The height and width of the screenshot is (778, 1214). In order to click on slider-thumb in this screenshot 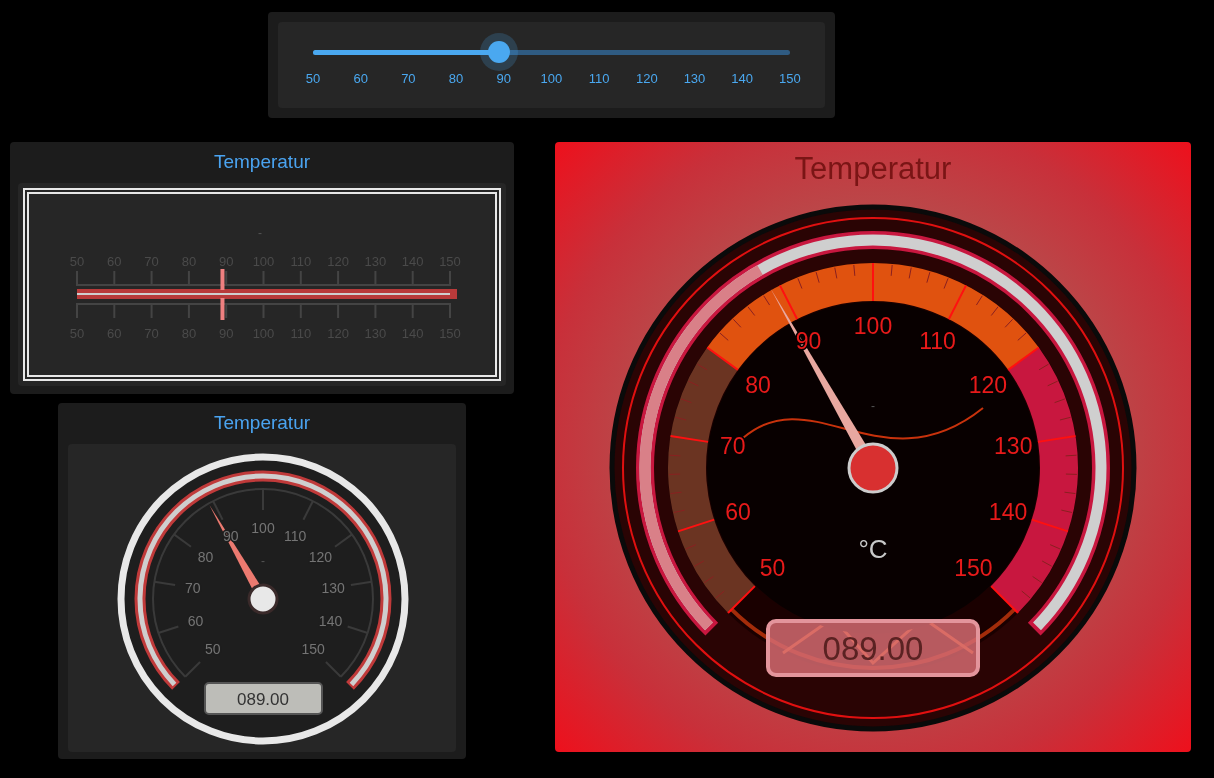, I will do `click(499, 52)`.